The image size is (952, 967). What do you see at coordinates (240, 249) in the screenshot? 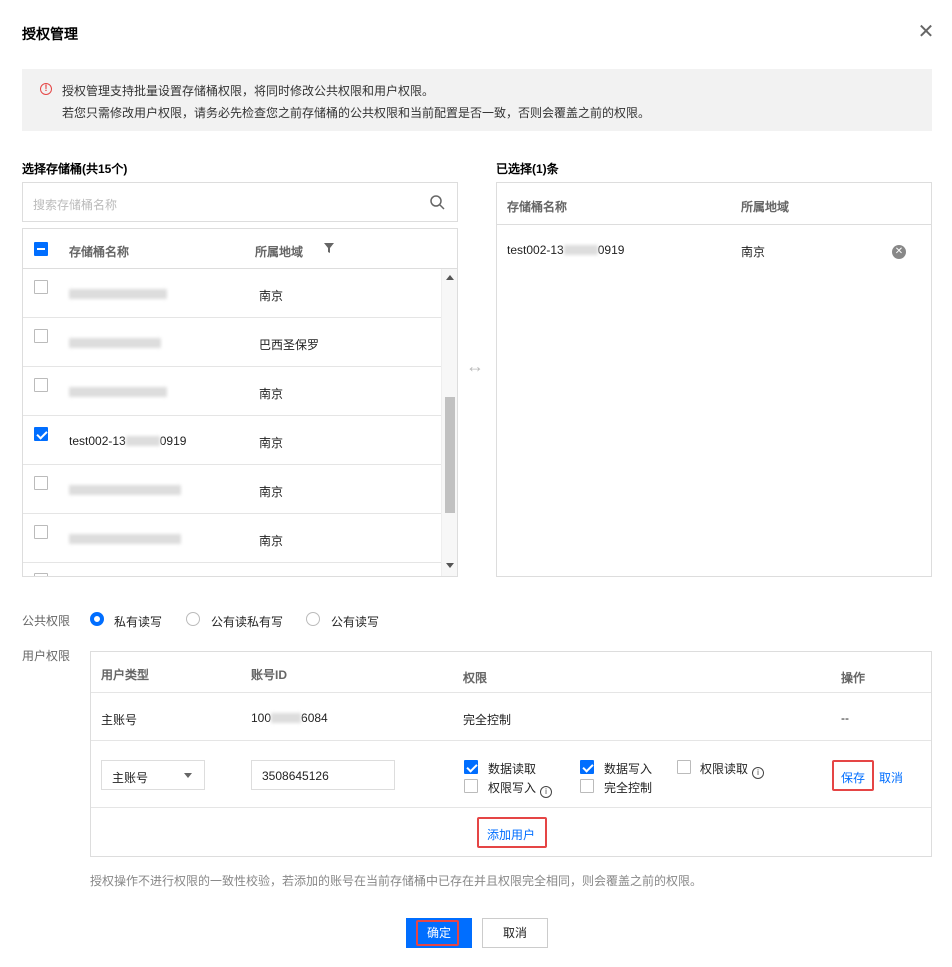
I see `bucket-list-header: 存储桶名称 所属地域` at bounding box center [240, 249].